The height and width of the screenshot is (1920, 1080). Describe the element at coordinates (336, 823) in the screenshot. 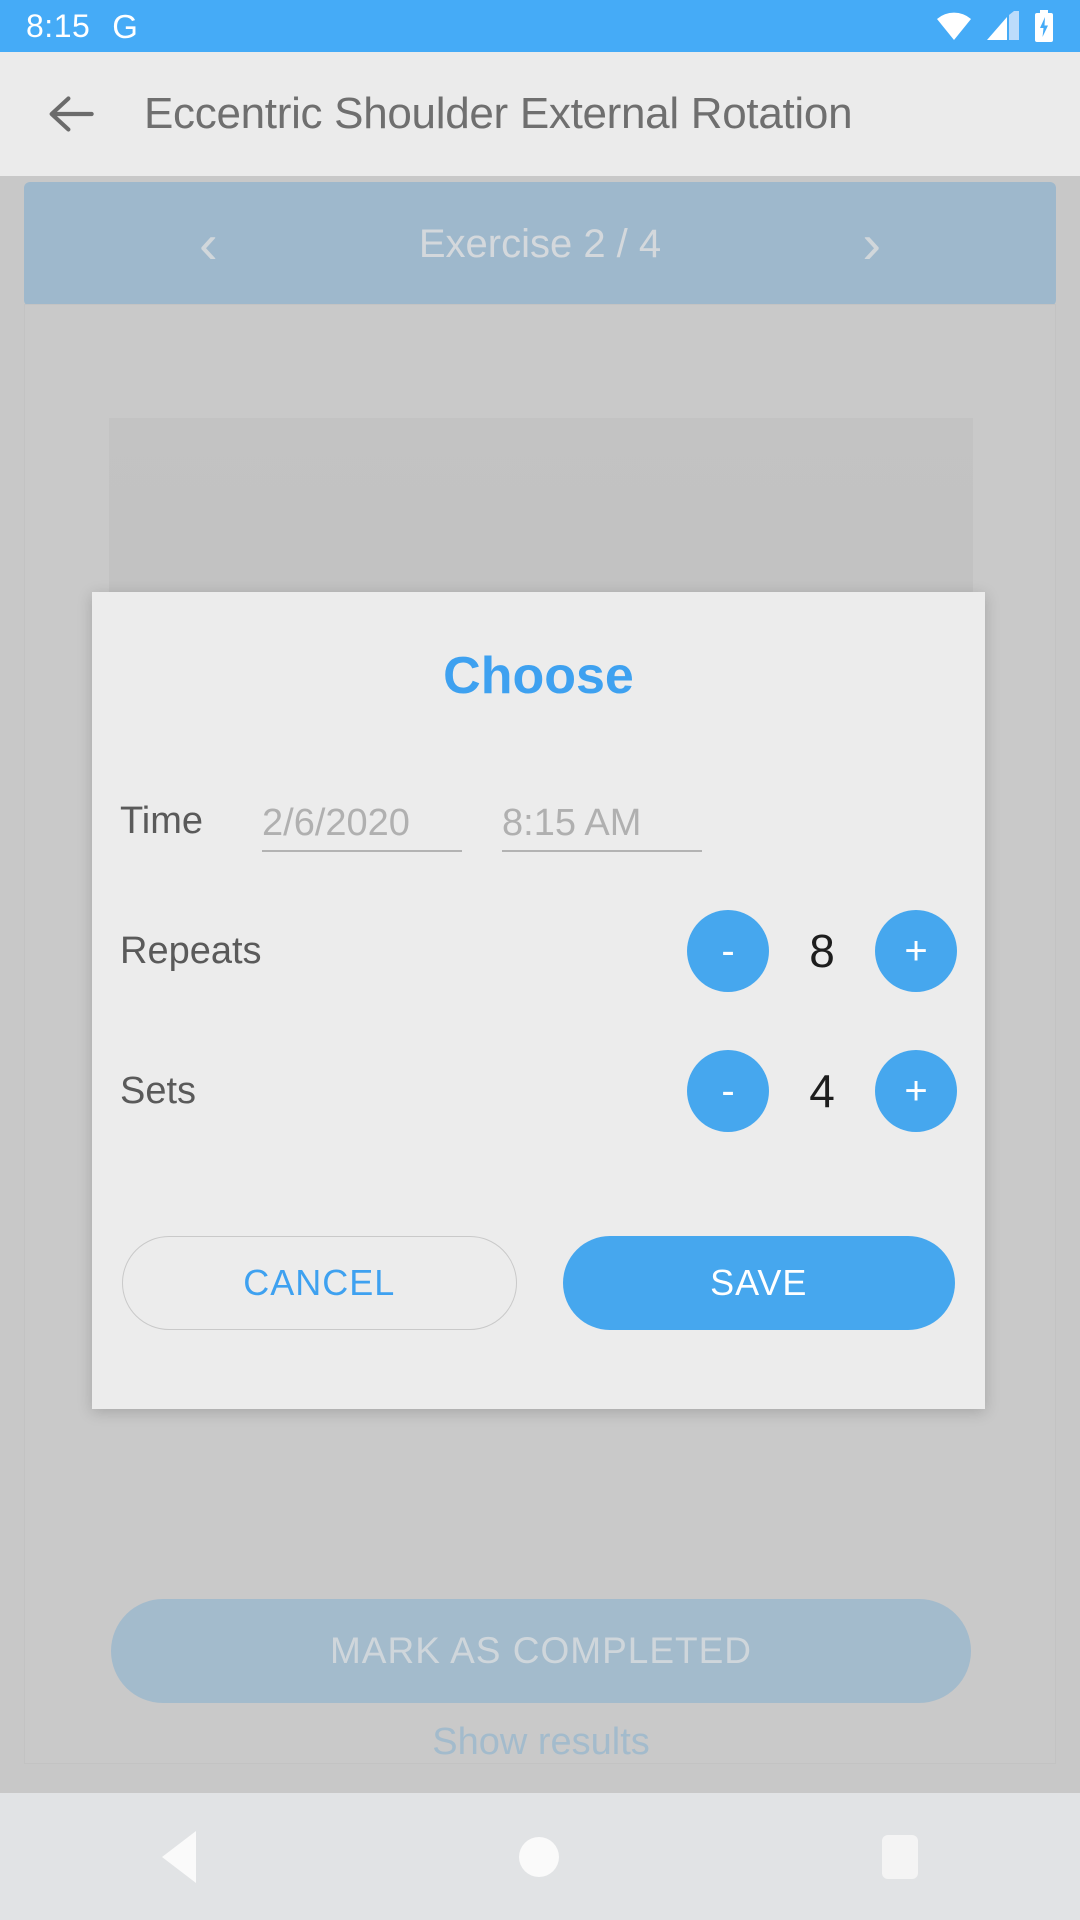

I see `date-input-value: 2/6/2020` at that location.